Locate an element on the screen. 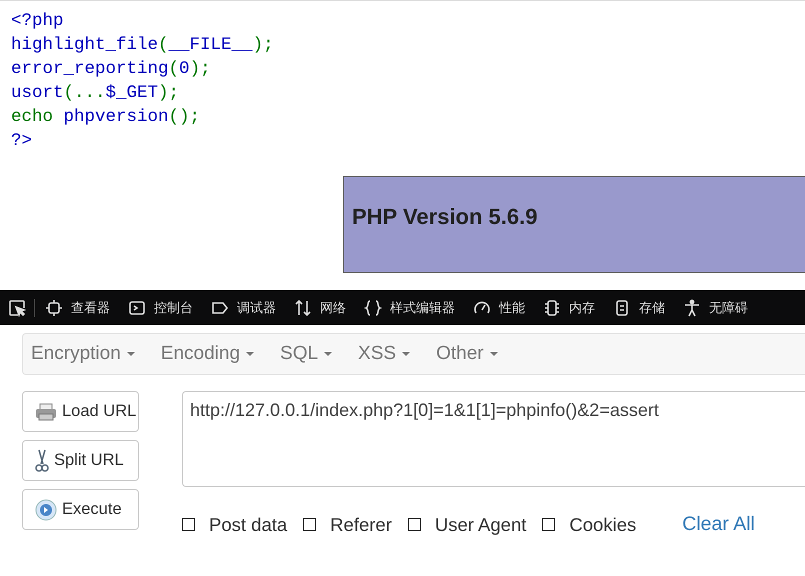 This screenshot has width=805, height=576. devtools-tab: 性能 is located at coordinates (499, 307).